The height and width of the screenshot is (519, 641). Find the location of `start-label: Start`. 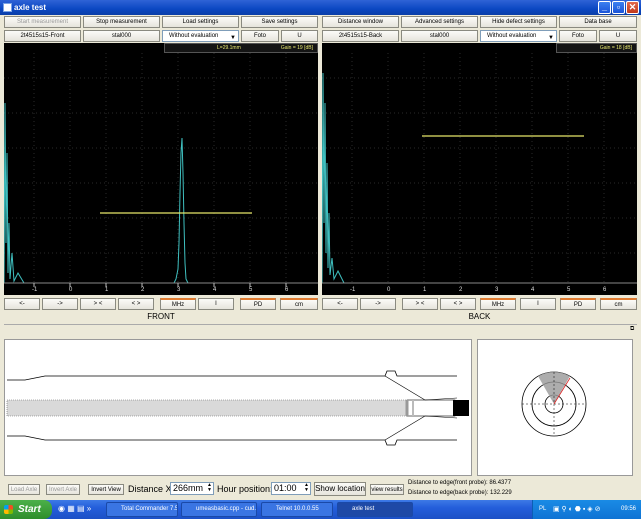

start-label: Start is located at coordinates (29, 509).